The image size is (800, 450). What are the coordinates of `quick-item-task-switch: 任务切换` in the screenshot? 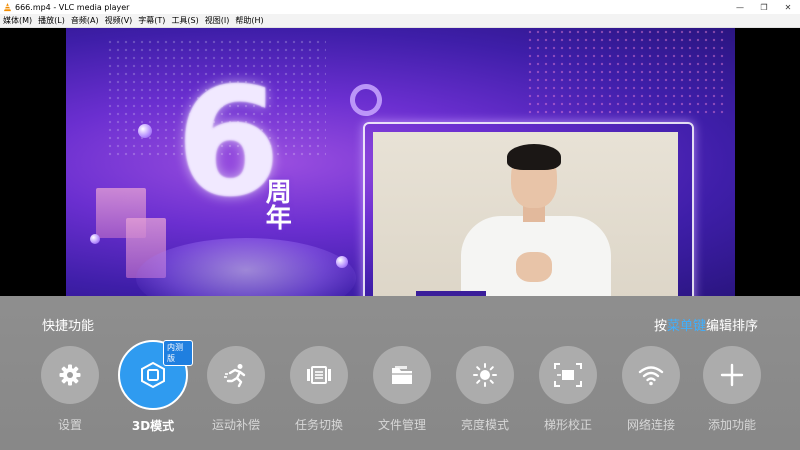 It's located at (319, 389).